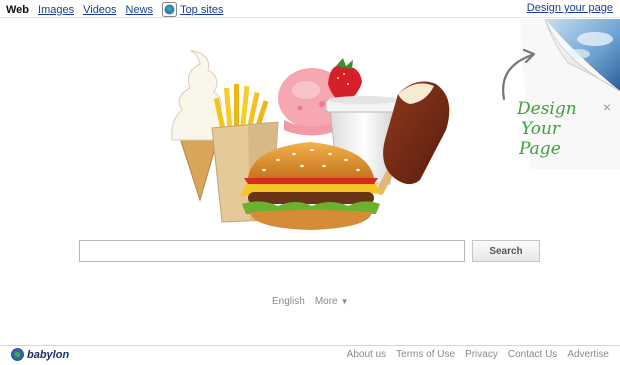  Describe the element at coordinates (99, 10) in the screenshot. I see `nav-videos: Videos` at that location.